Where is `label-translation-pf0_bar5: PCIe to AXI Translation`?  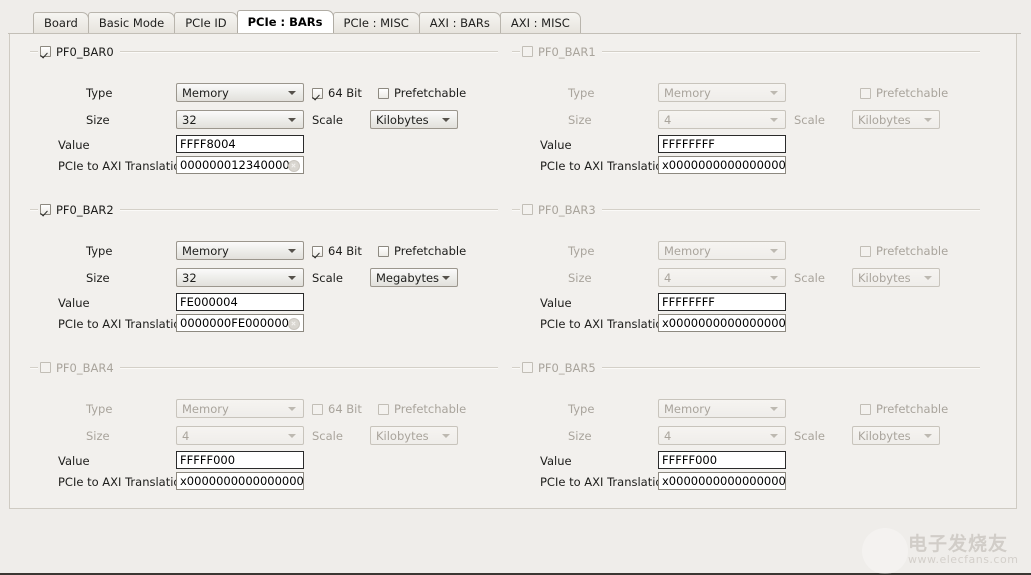 label-translation-pf0_bar5: PCIe to AXI Translation is located at coordinates (605, 482).